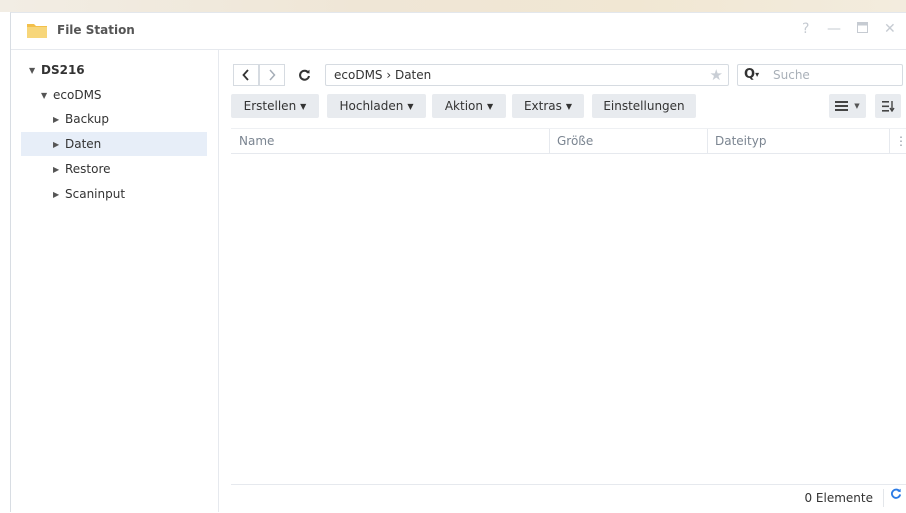 Image resolution: width=906 pixels, height=513 pixels. I want to click on sort-icon, so click(888, 106).